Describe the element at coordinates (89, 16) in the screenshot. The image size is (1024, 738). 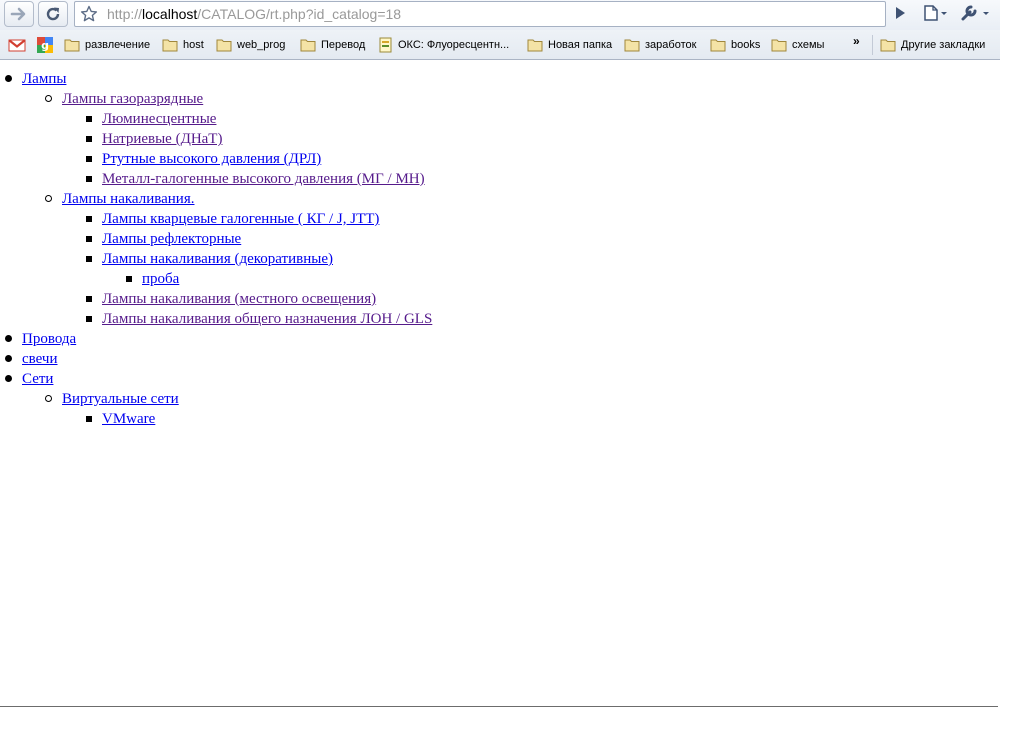
I see `star-icon` at that location.